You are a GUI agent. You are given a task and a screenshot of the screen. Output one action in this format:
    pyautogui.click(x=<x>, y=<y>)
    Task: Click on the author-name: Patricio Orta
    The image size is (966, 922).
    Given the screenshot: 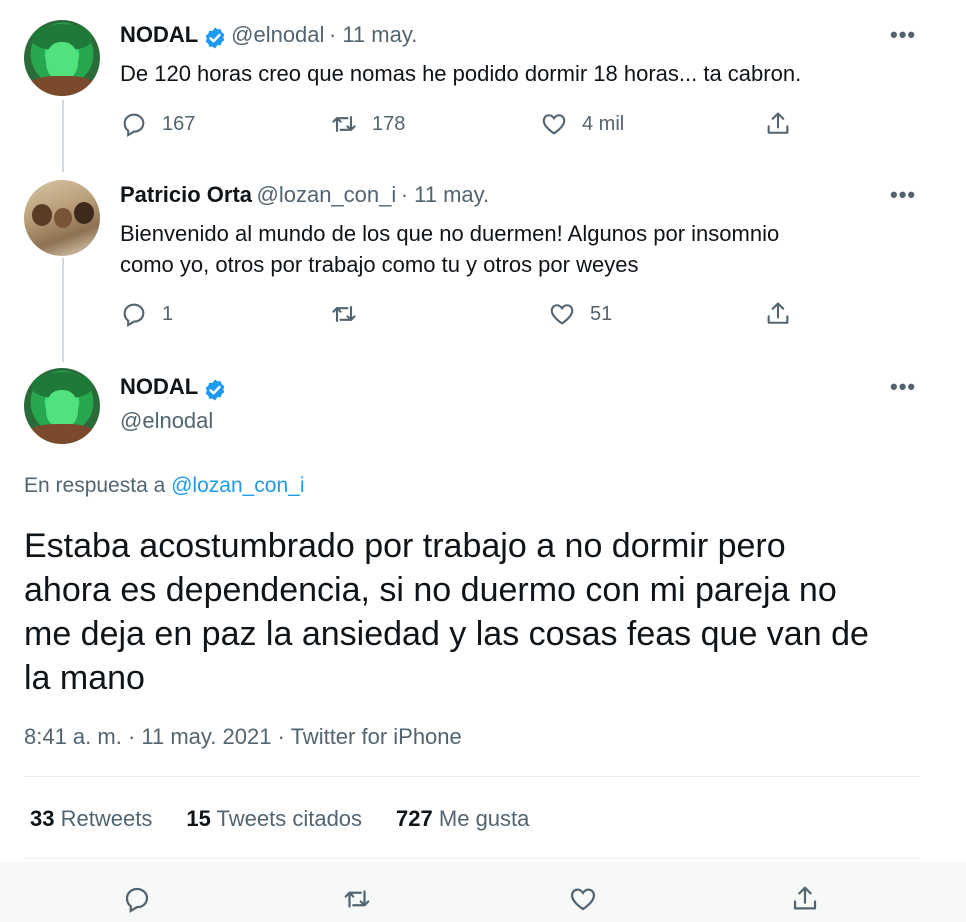 What is the action you would take?
    pyautogui.click(x=186, y=194)
    